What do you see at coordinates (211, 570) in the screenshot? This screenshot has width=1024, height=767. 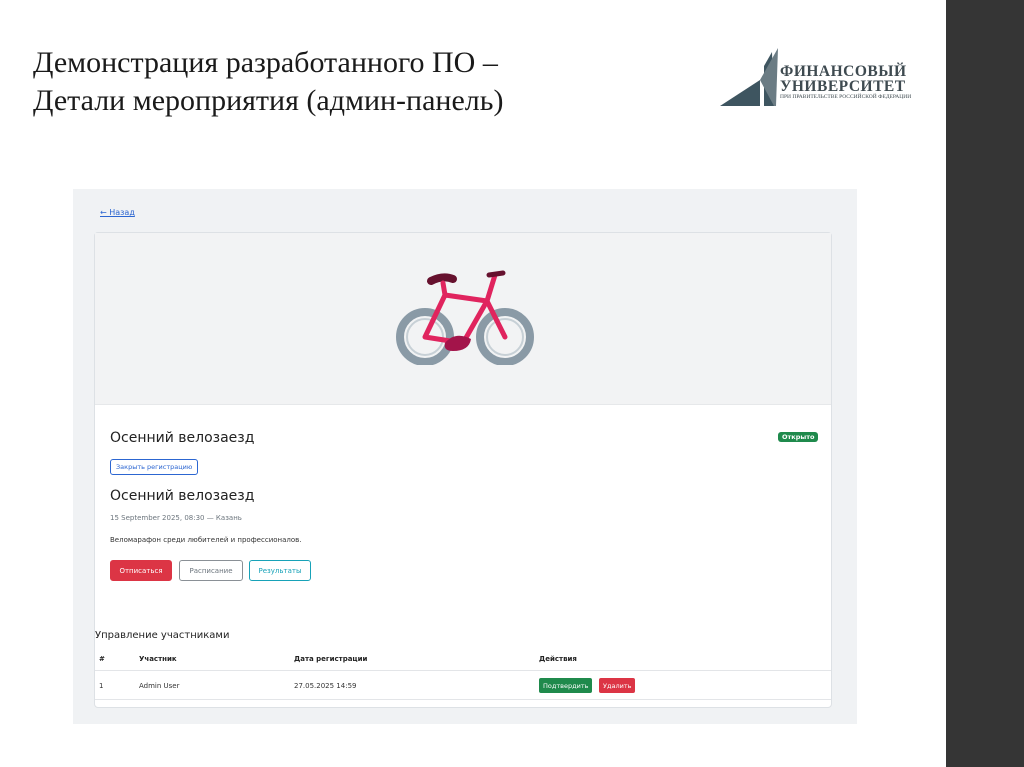 I see `schedule-button: Расписание` at bounding box center [211, 570].